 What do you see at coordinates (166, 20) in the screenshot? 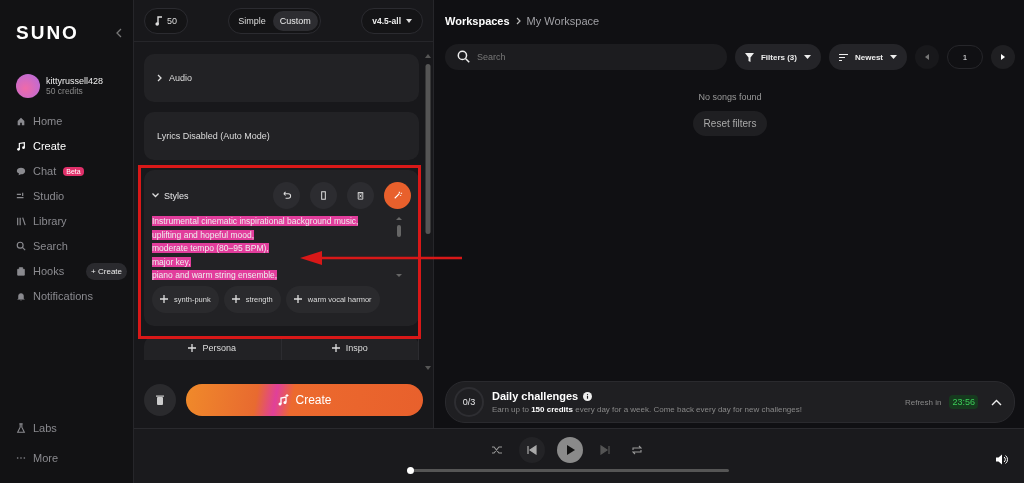
I see `credits-pill: 50` at bounding box center [166, 20].